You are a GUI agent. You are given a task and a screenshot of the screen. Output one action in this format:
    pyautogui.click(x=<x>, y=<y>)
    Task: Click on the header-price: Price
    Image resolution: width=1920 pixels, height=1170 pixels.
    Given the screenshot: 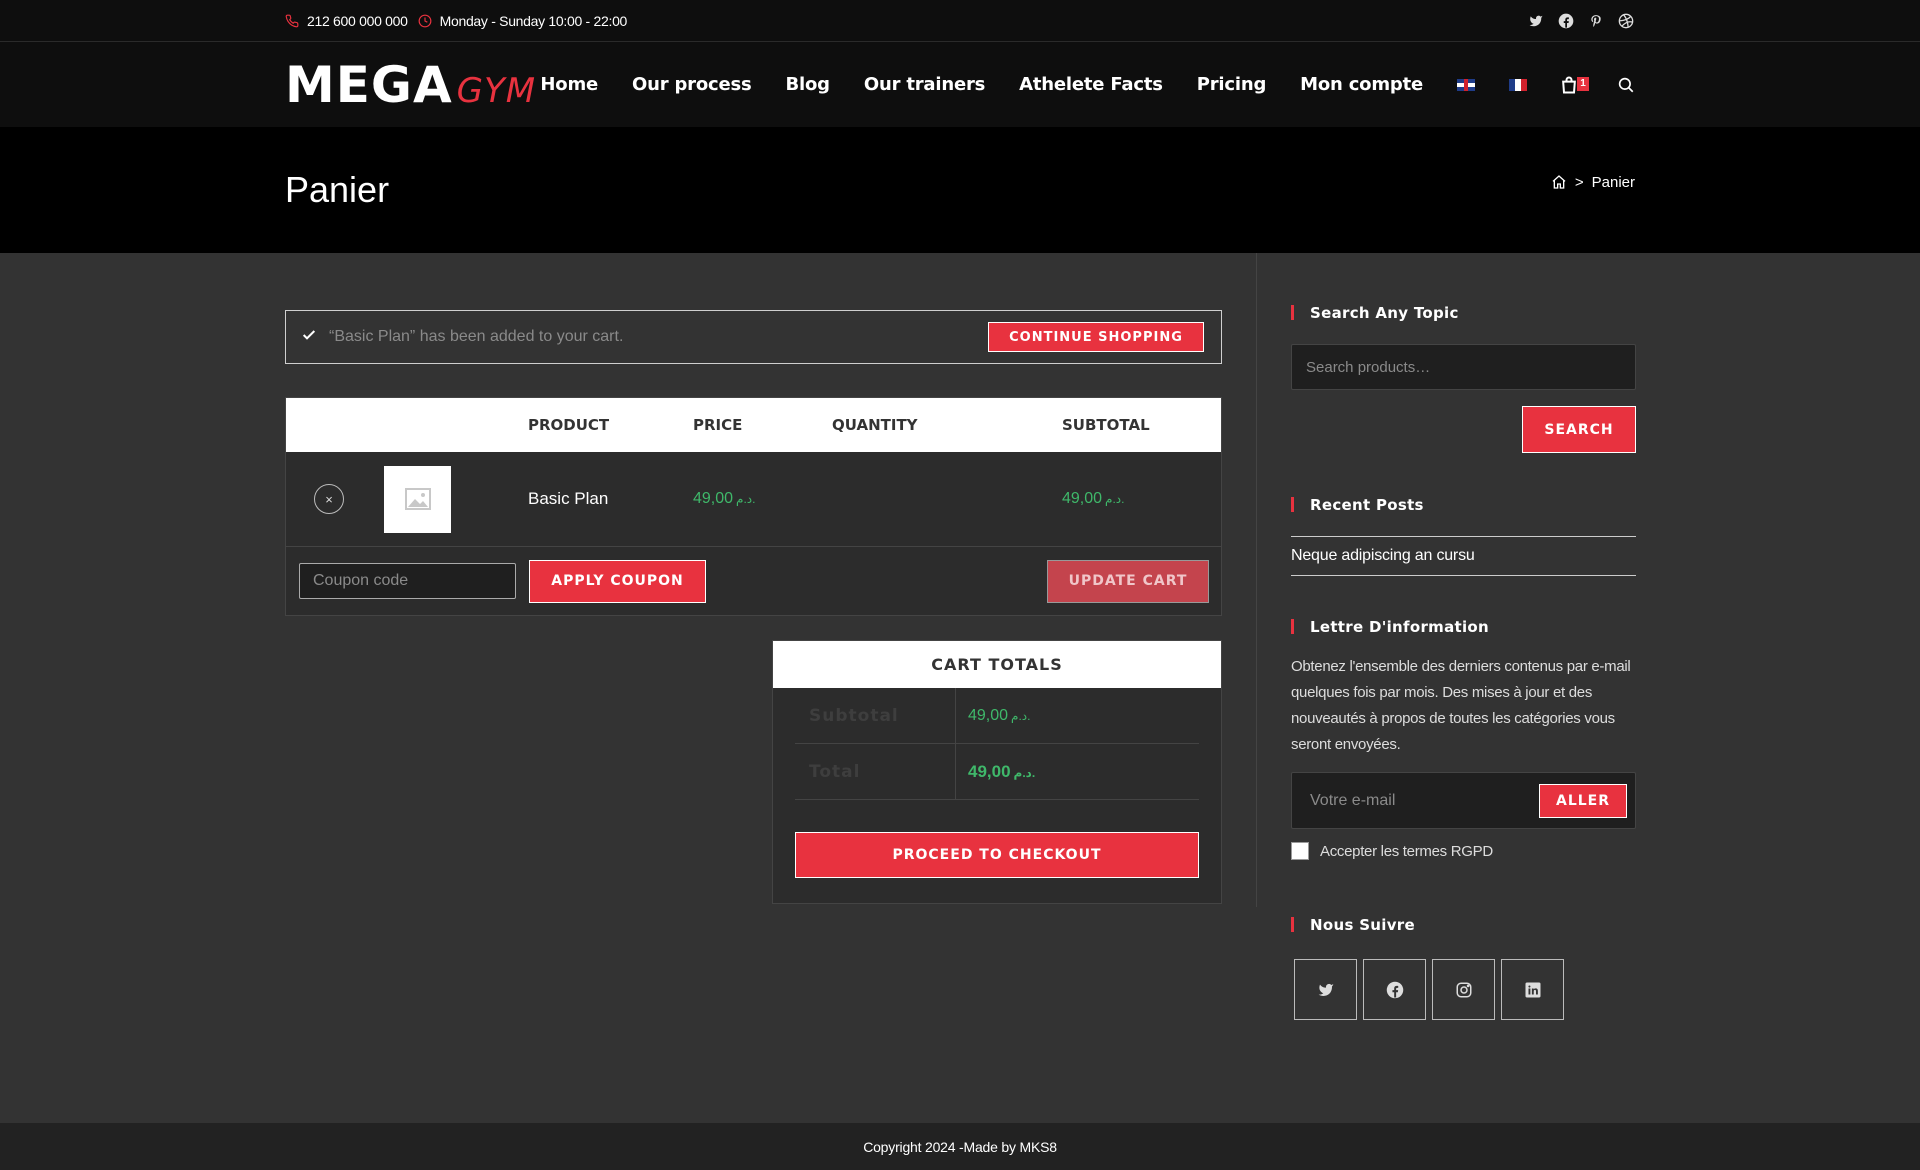 What is the action you would take?
    pyautogui.click(x=718, y=425)
    